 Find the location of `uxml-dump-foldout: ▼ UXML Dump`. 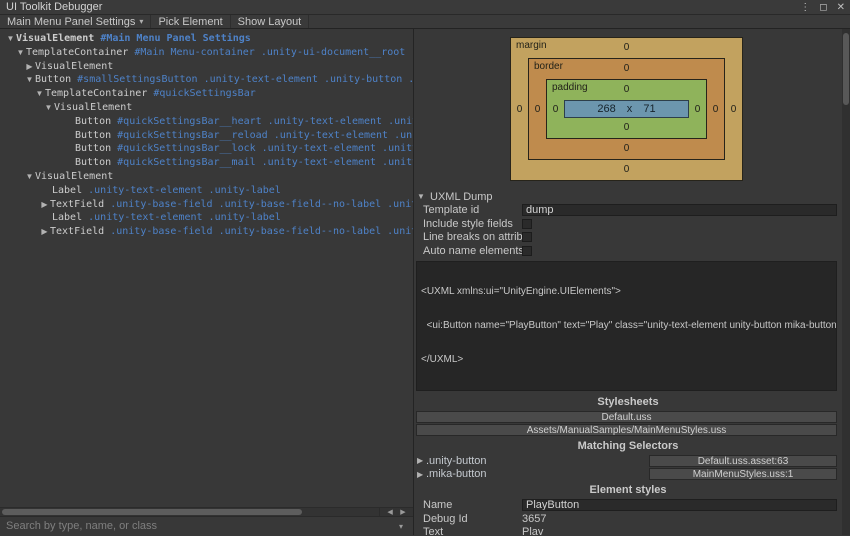

uxml-dump-foldout: ▼ UXML Dump is located at coordinates (628, 196).